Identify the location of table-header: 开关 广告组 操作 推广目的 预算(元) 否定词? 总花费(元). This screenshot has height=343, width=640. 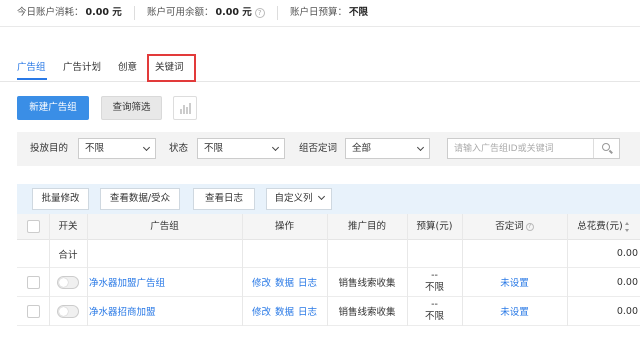
(328, 227).